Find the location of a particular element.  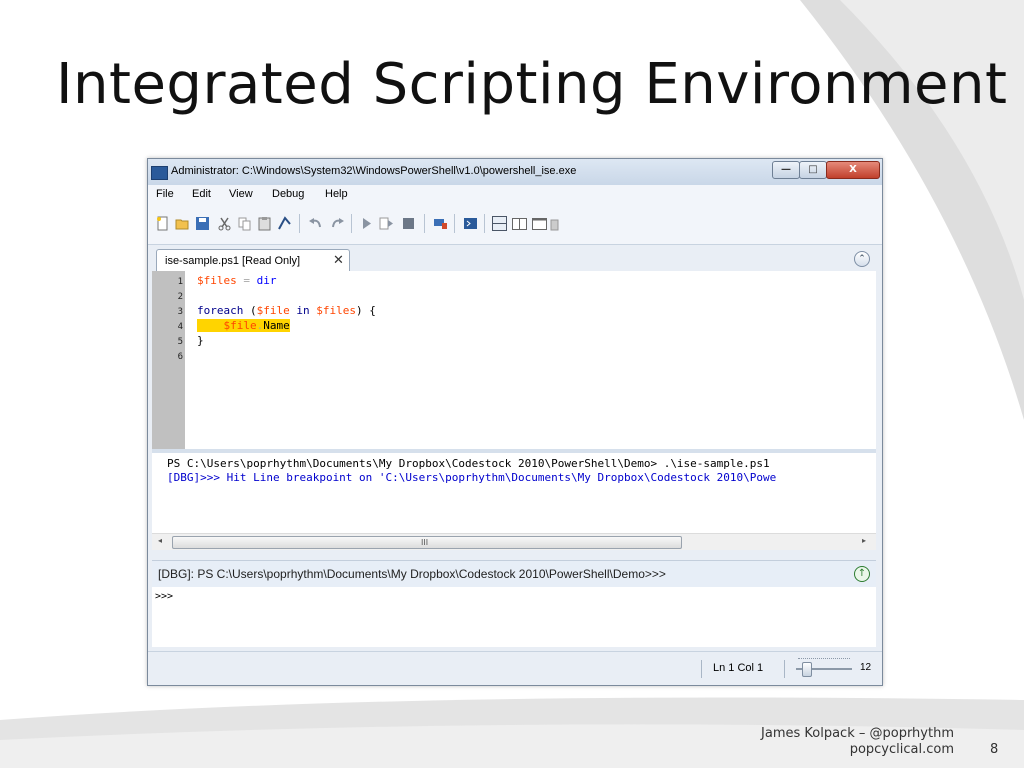

line-number: 2 is located at coordinates (180, 297).